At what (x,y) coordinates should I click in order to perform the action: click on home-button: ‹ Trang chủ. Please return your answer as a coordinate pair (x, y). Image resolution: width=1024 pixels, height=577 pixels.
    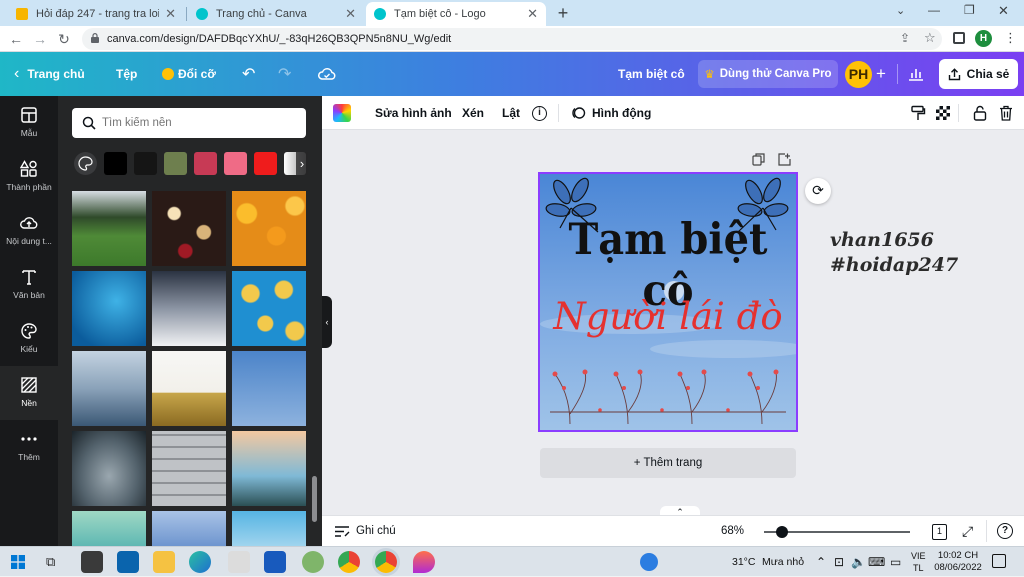
    Looking at the image, I should click on (49, 74).